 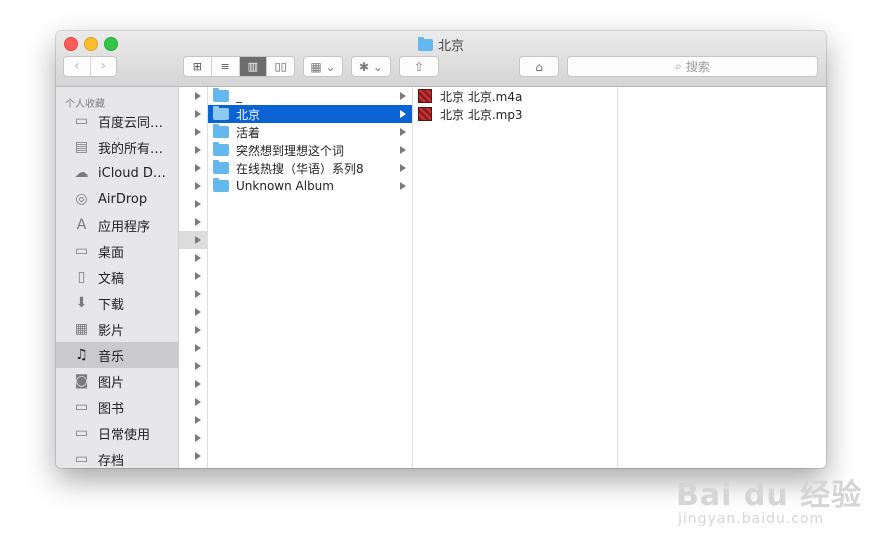 I want to click on sidebar-item-pictures: ◙ 图片, so click(x=117, y=381).